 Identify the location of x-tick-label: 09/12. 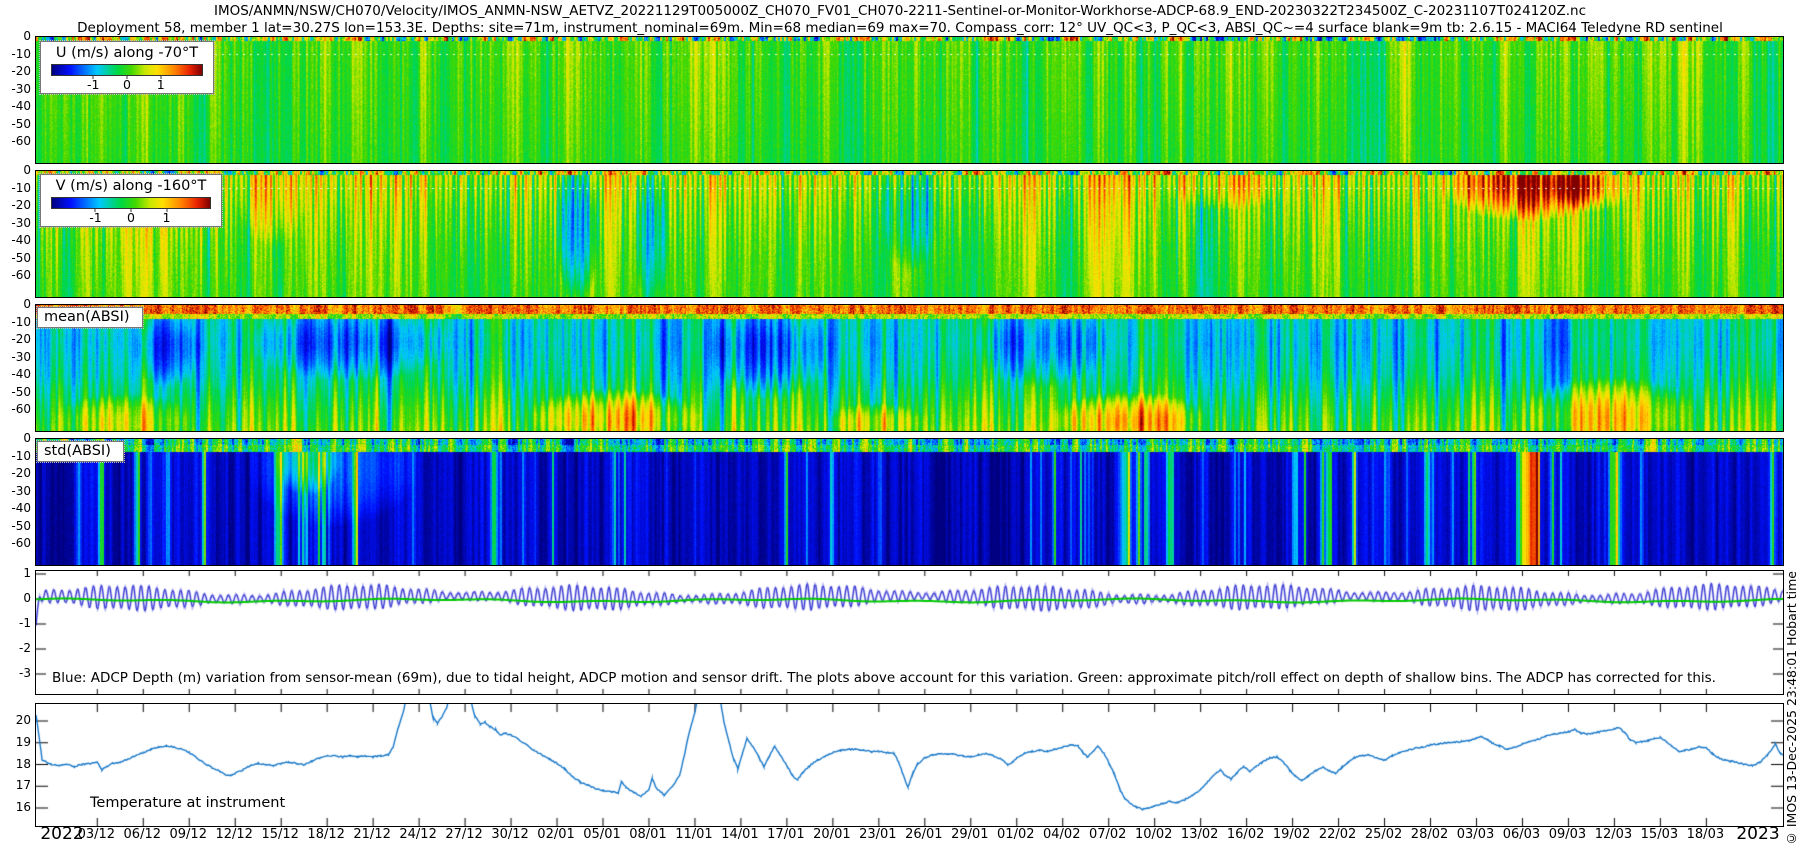
(188, 834).